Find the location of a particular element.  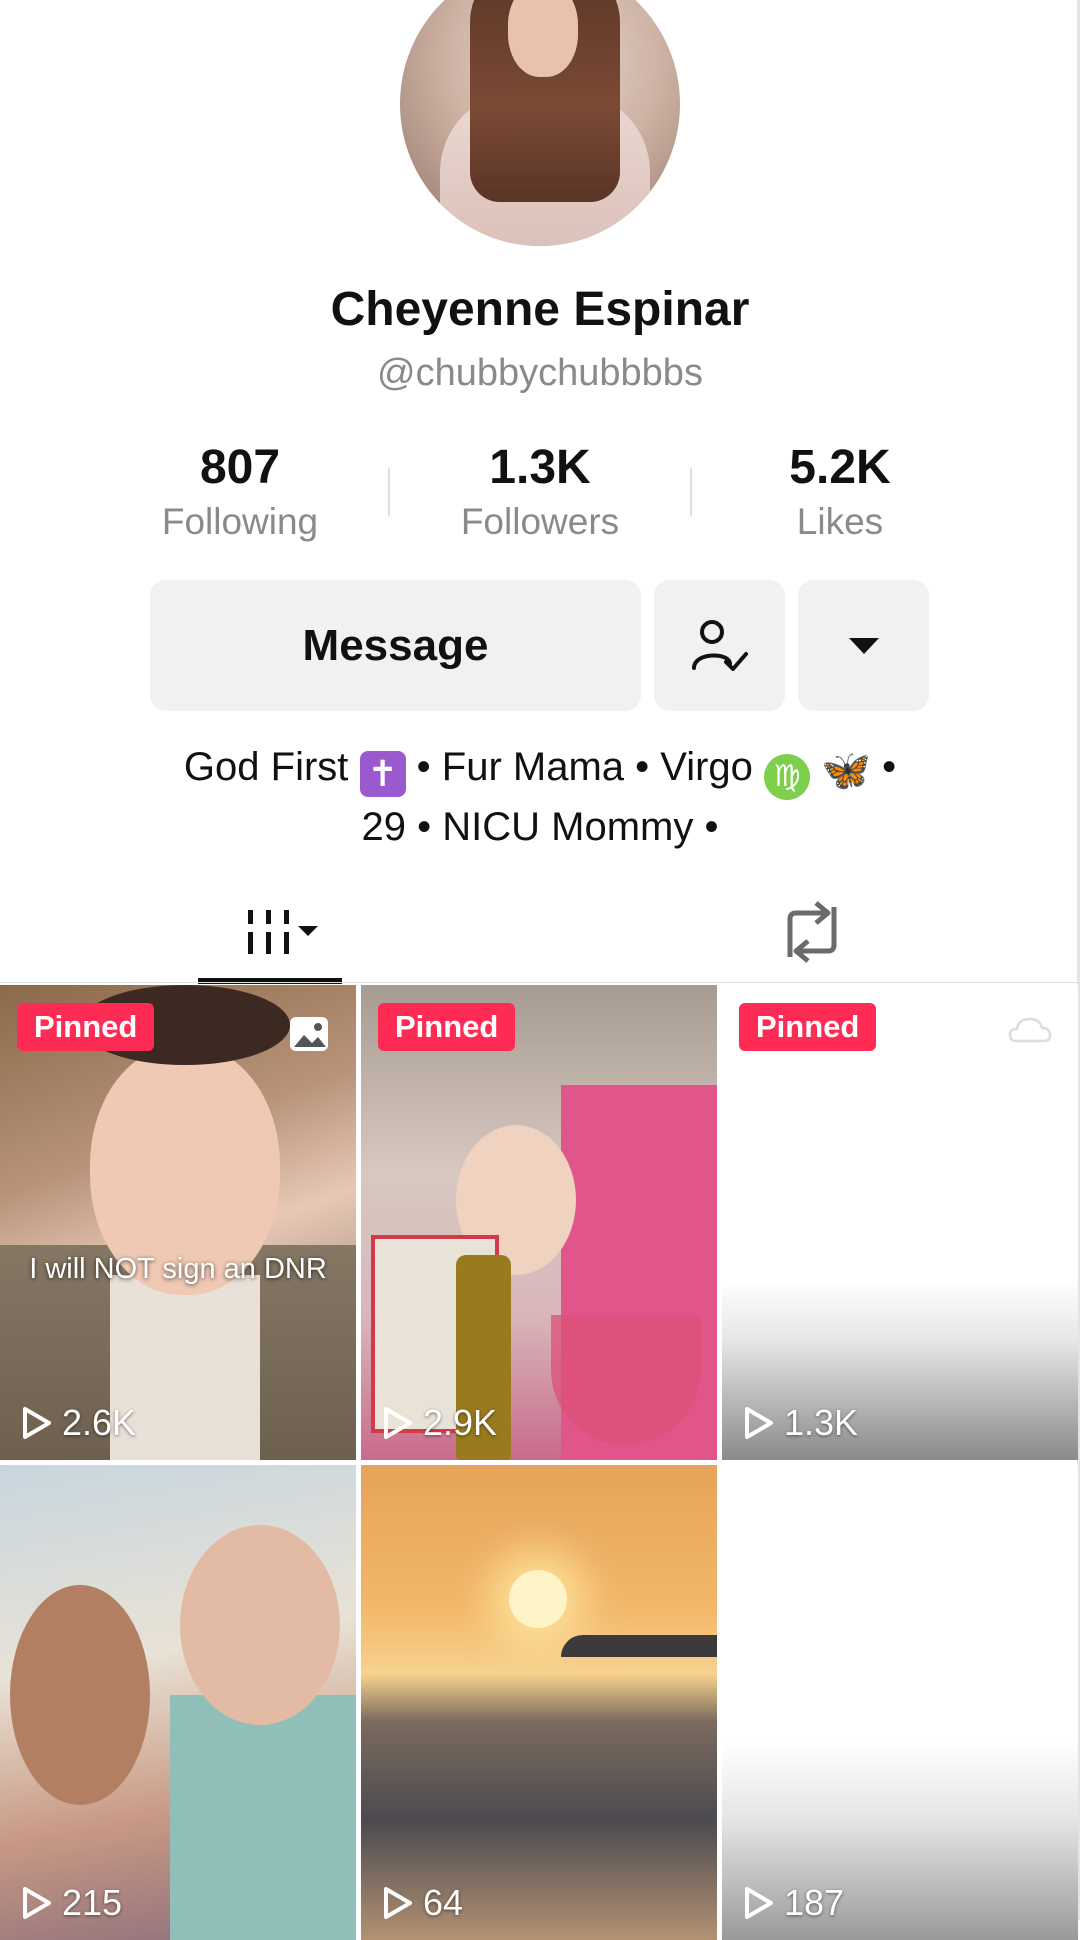

view-count: 2.9K is located at coordinates (440, 1423).